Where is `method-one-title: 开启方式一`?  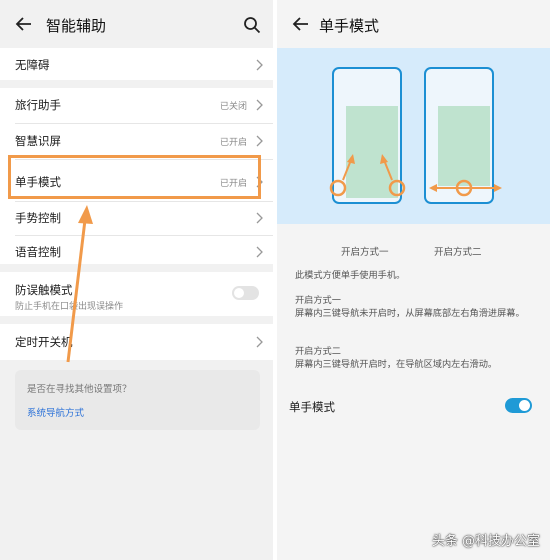
method-one-title: 开启方式一 is located at coordinates (318, 300).